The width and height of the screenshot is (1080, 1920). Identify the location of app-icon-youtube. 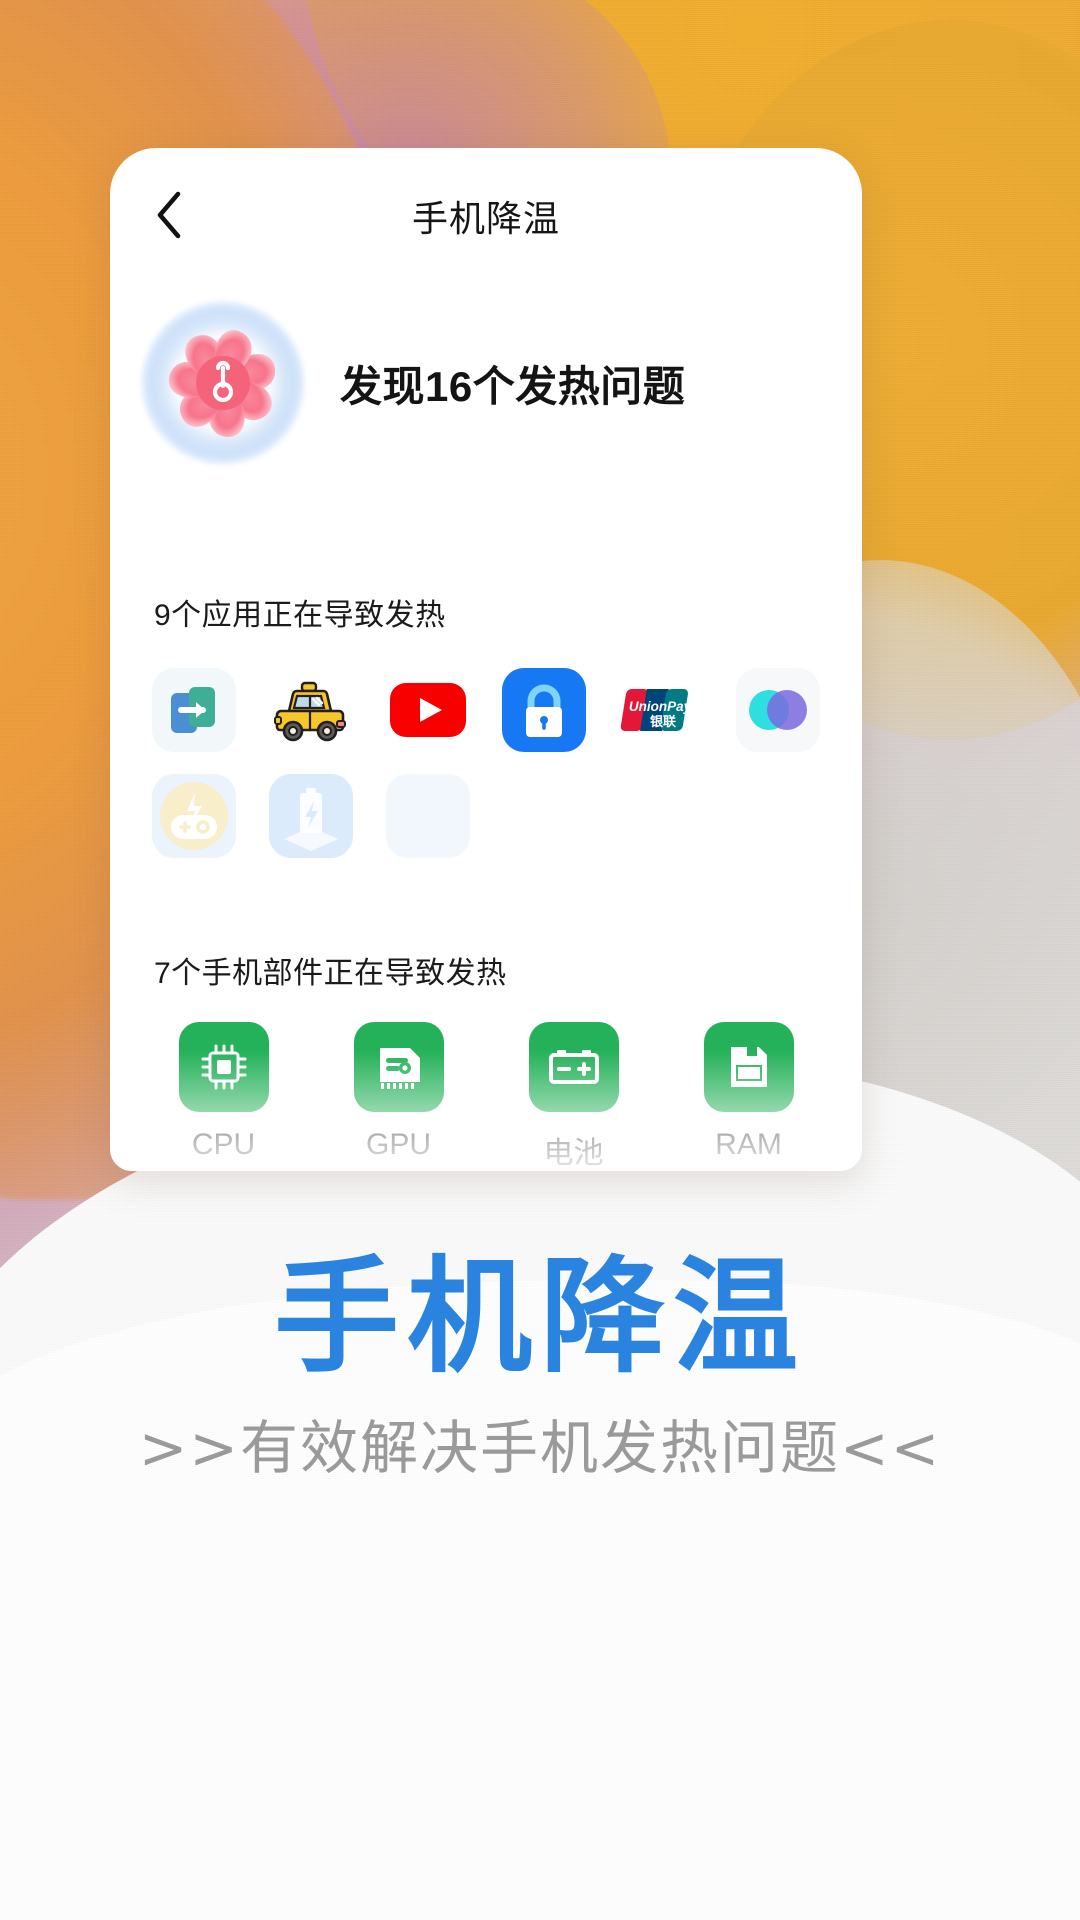
(428, 710).